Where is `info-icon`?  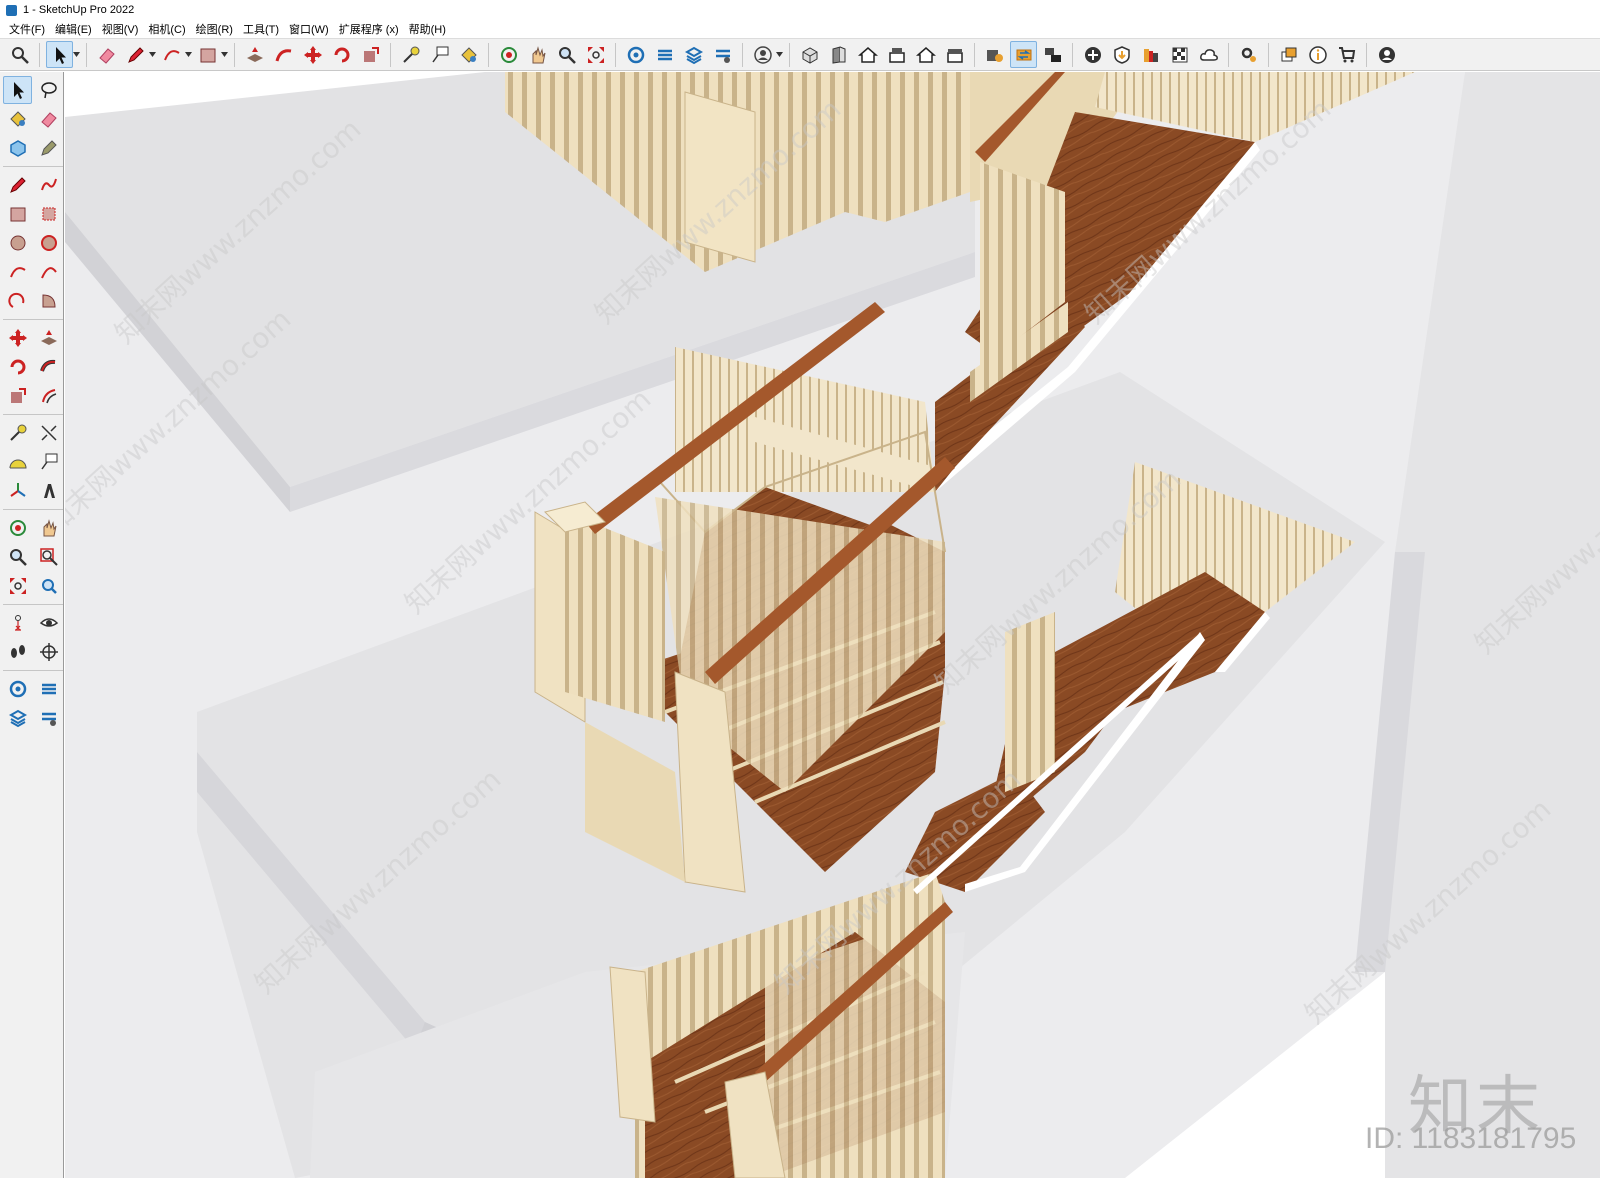
info-icon is located at coordinates (1317, 54).